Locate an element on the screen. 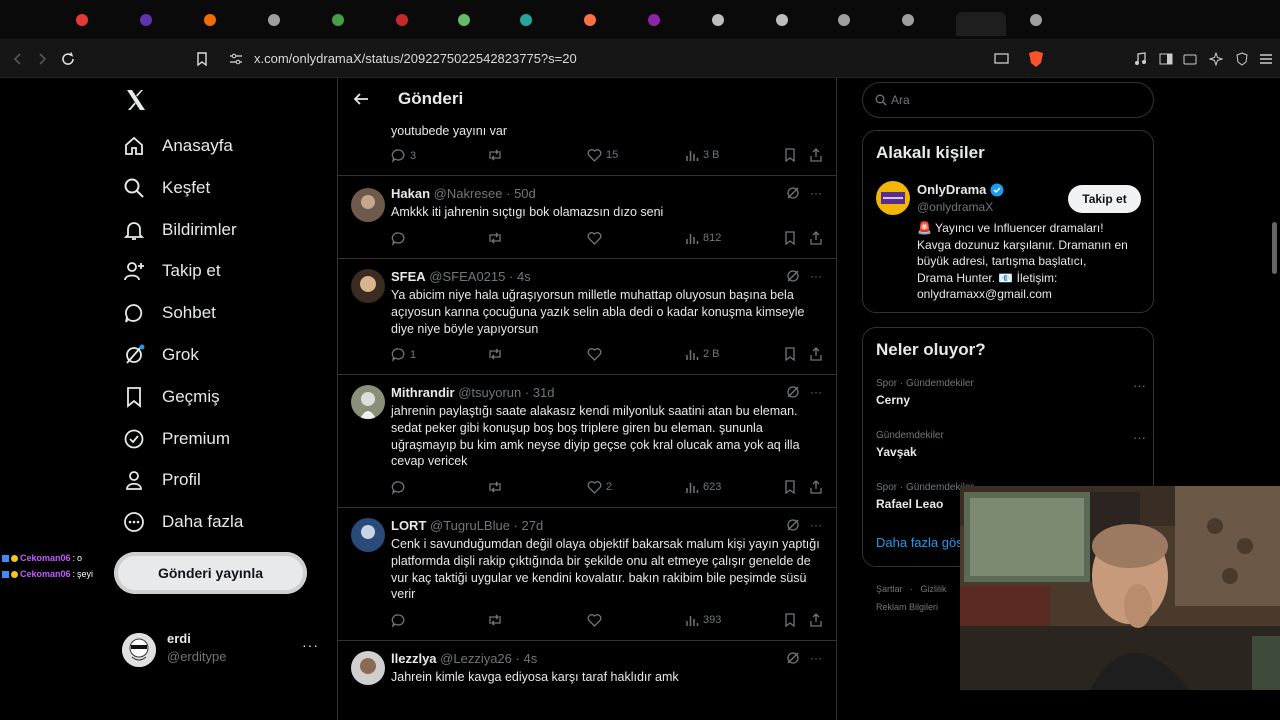  trend-item: Gündemdekiler Yavşak ··· is located at coordinates (1011, 444).